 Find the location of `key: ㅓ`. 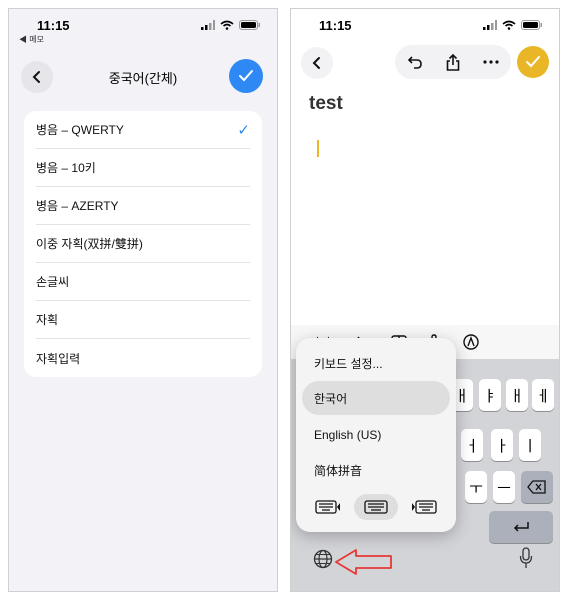

key: ㅓ is located at coordinates (472, 445).